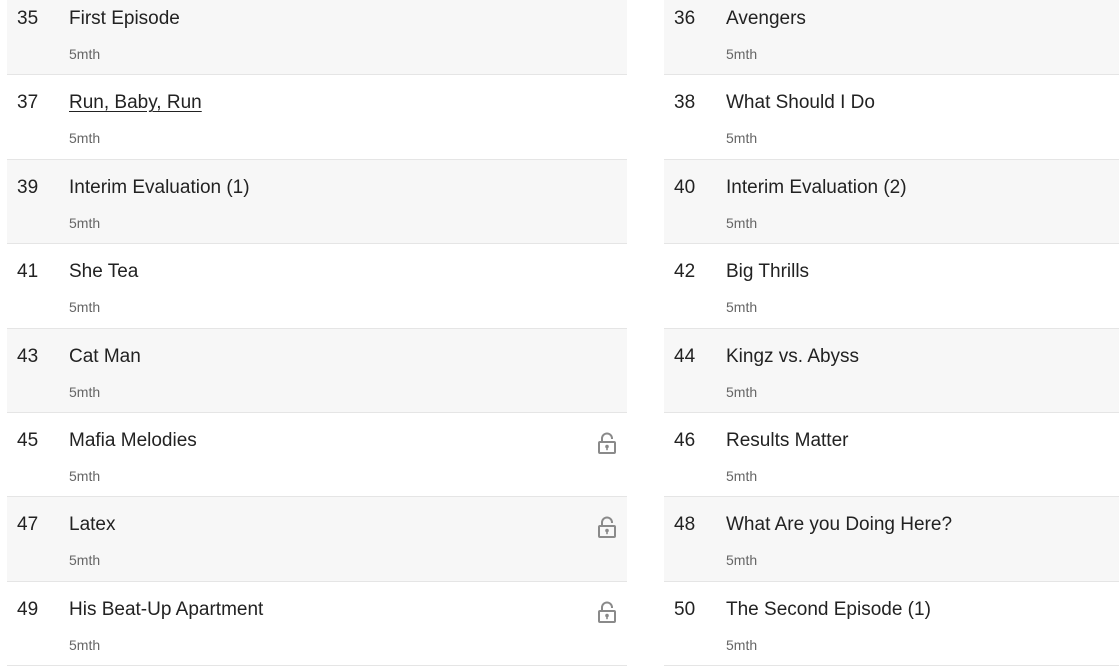  Describe the element at coordinates (891, 38) in the screenshot. I see `episode-row: 36 Avengers 5mth` at that location.